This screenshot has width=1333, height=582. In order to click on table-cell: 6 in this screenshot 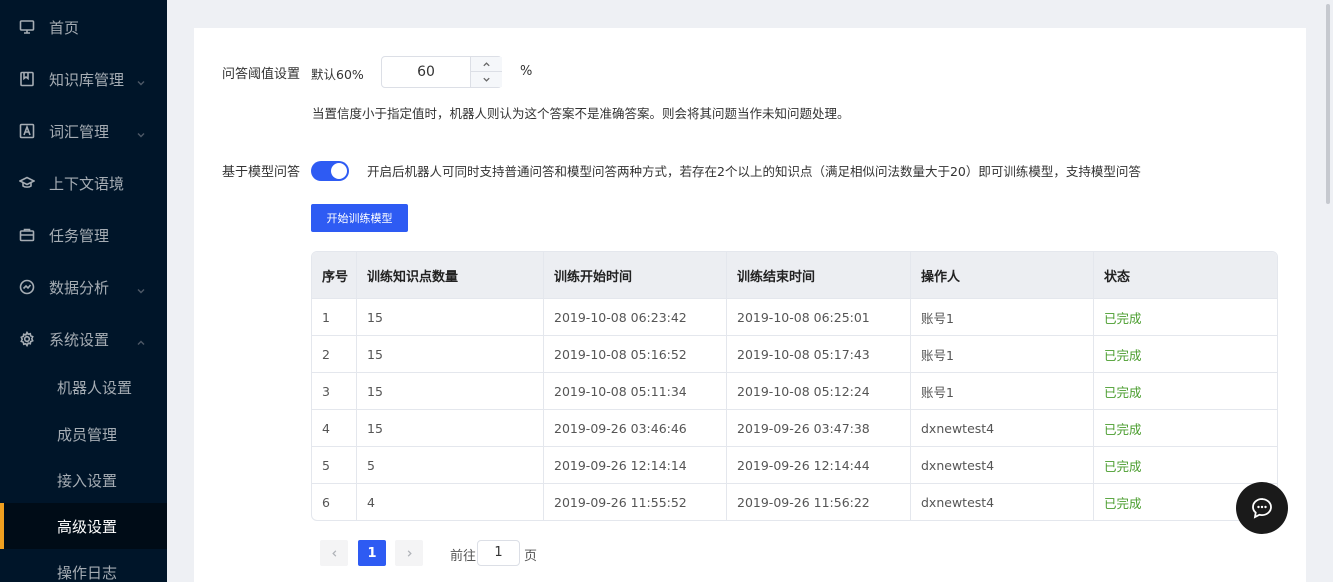, I will do `click(334, 501)`.